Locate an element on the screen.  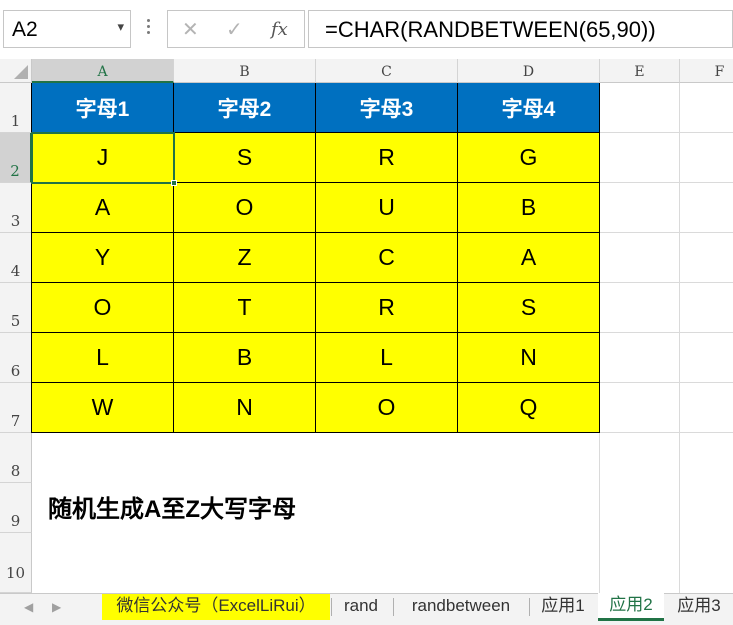
more-options-icon is located at coordinates (148, 29).